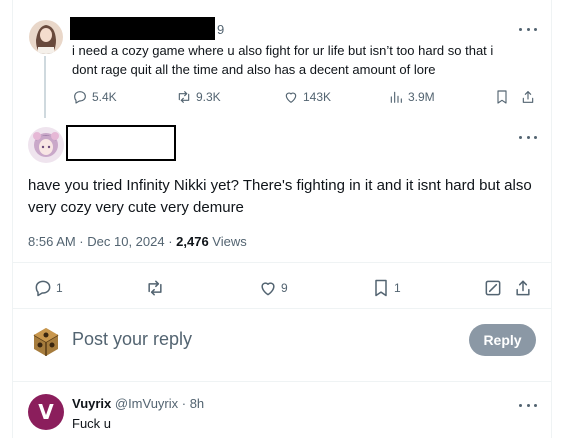 This screenshot has height=438, width=561. I want to click on main-like-count: 9, so click(284, 288).